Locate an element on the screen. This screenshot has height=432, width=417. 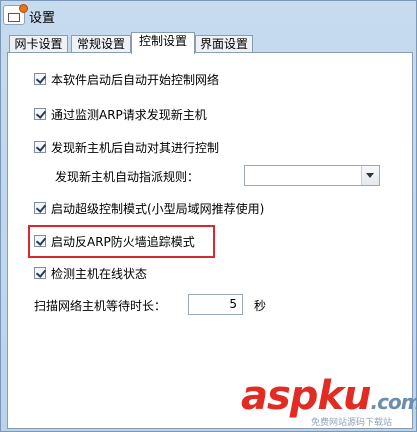
option-auto-control: 本软件启动后自动开始控制网络 is located at coordinates (126, 79).